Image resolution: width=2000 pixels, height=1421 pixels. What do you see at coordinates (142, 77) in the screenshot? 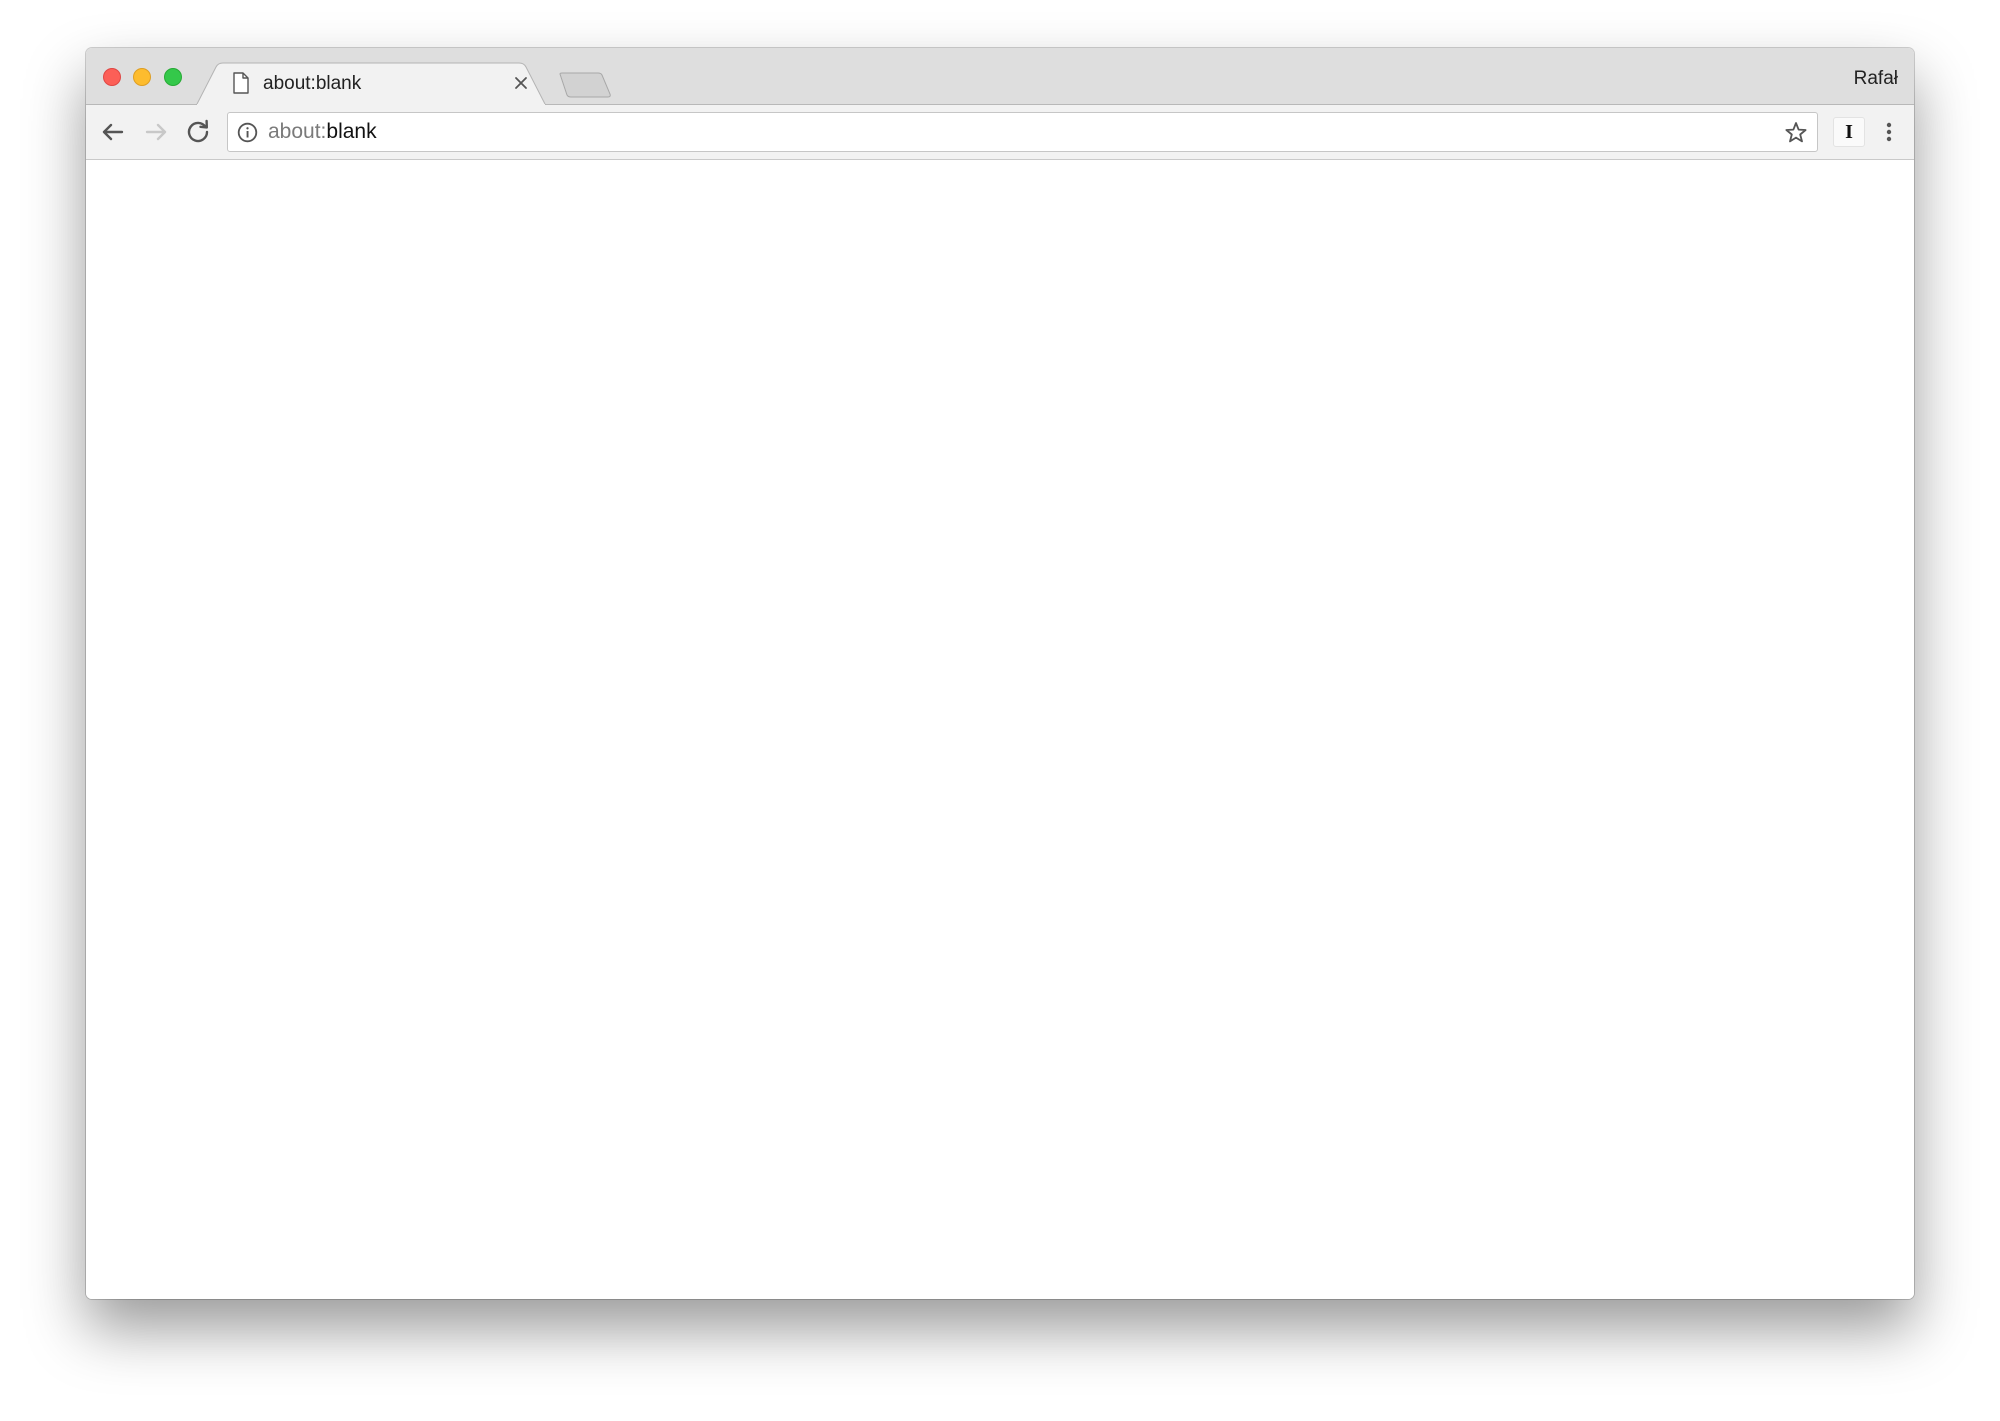
I see `window-minimize-button` at bounding box center [142, 77].